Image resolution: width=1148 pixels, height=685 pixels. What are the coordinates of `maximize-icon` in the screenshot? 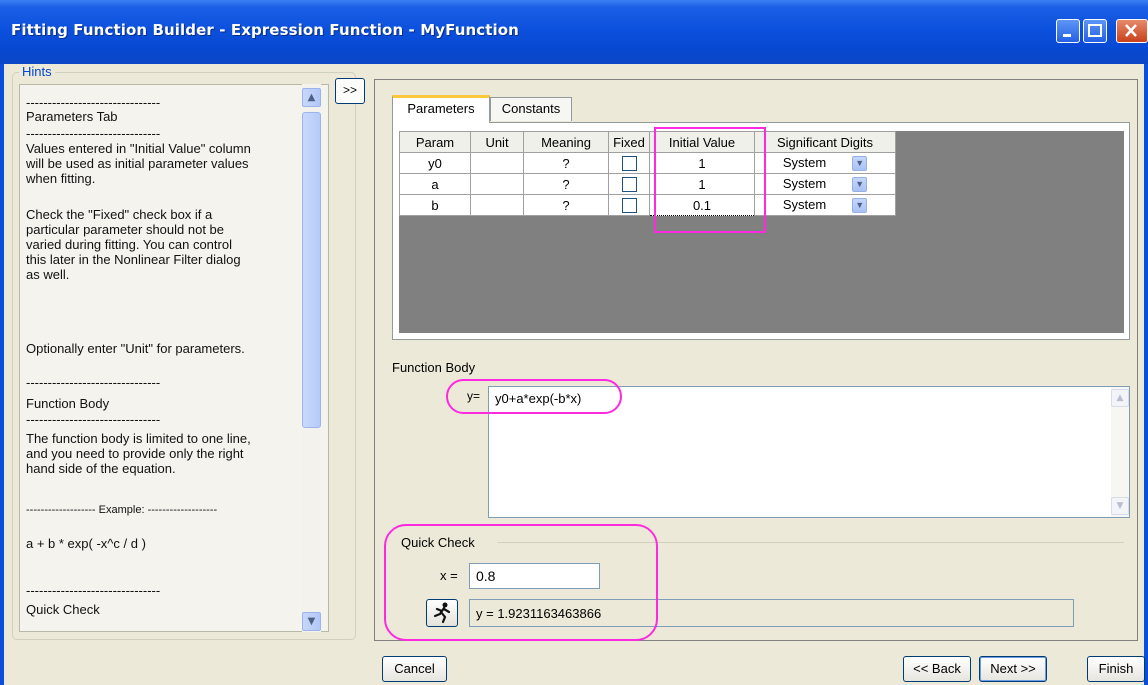 It's located at (1095, 30).